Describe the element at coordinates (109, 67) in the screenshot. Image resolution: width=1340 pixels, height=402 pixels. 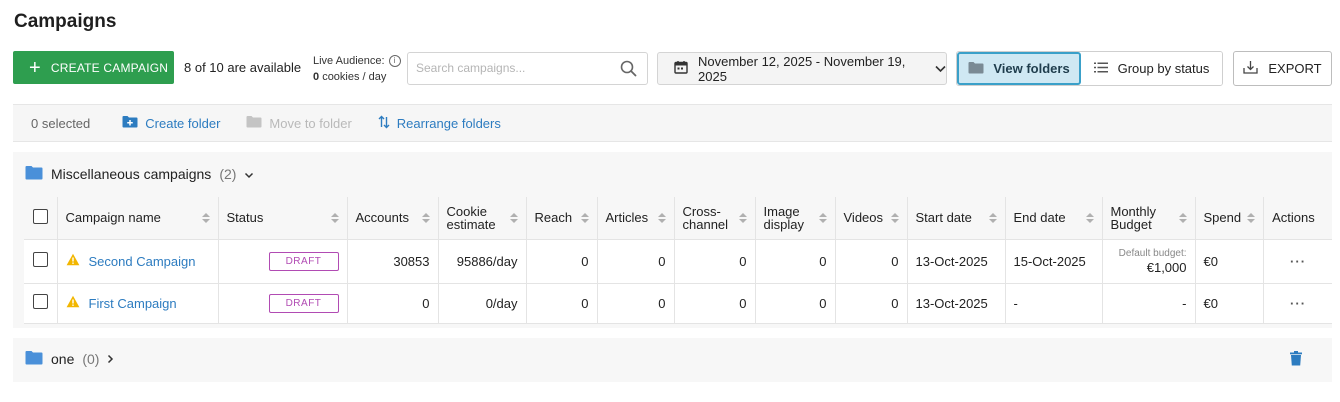
I see `create-campaign-label: CREATE CAMPAIGN` at that location.